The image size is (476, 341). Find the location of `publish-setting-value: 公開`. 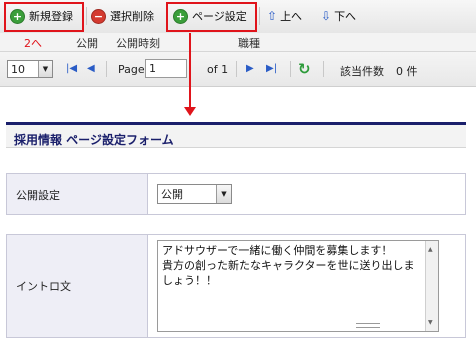

publish-setting-value: 公開 is located at coordinates (172, 194).